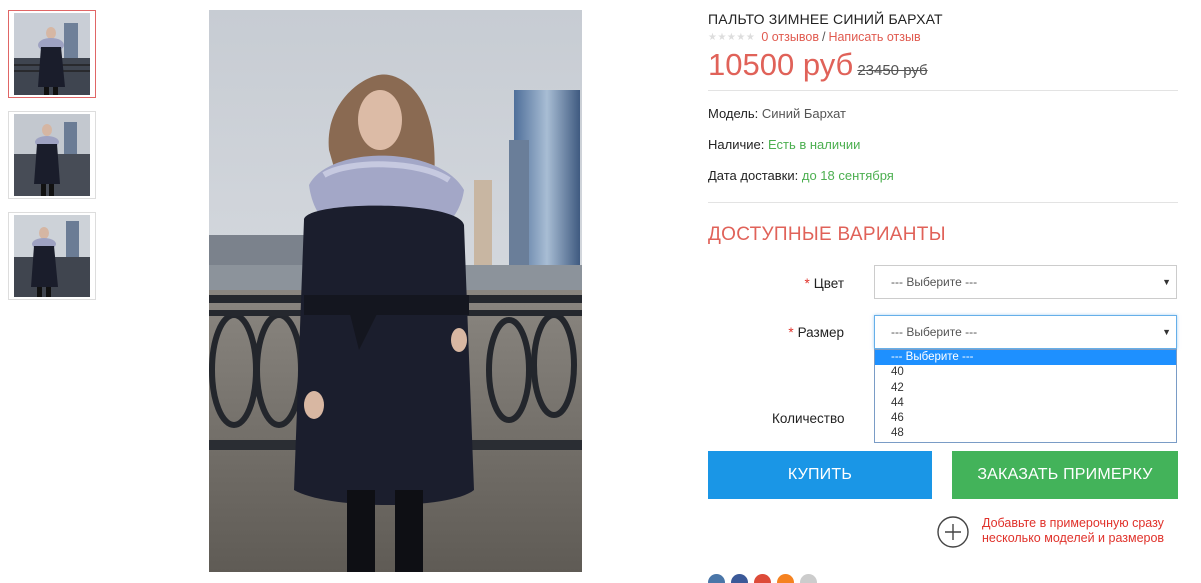 This screenshot has width=1201, height=583. What do you see at coordinates (753, 175) in the screenshot?
I see `delivery-label: Дата доставки:` at bounding box center [753, 175].